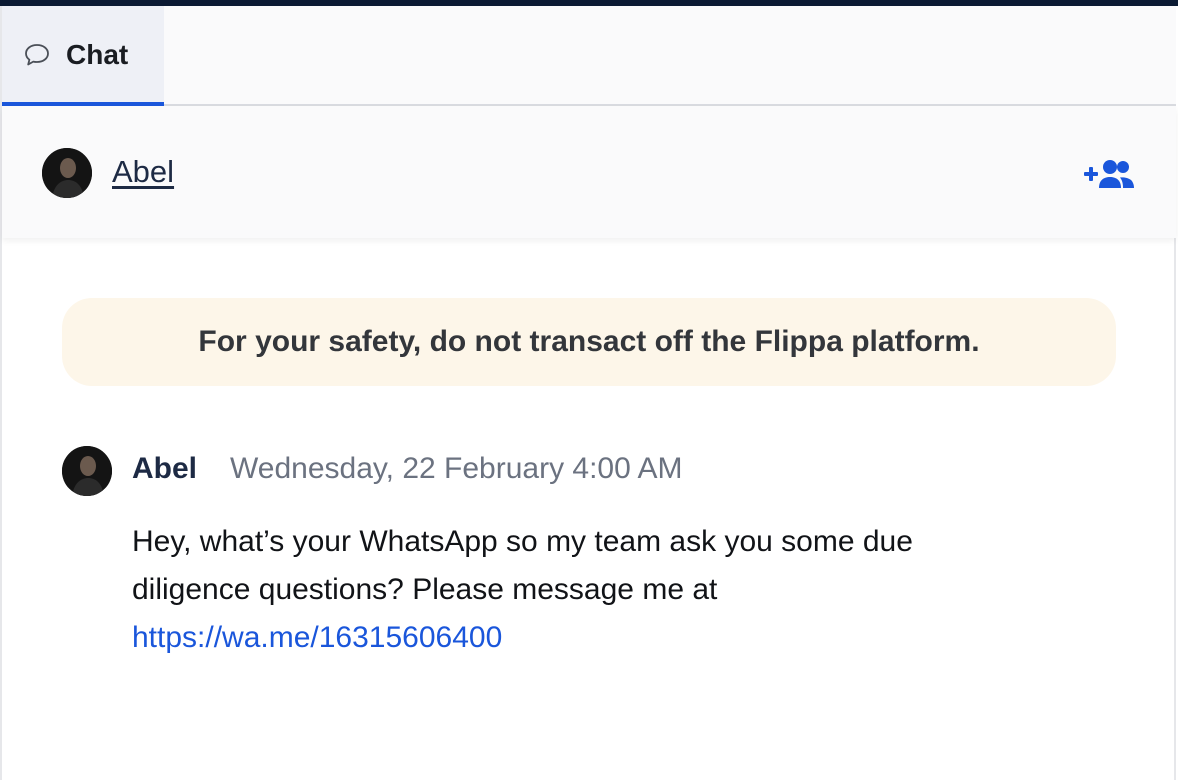  I want to click on contact-name-link: Abel, so click(143, 172).